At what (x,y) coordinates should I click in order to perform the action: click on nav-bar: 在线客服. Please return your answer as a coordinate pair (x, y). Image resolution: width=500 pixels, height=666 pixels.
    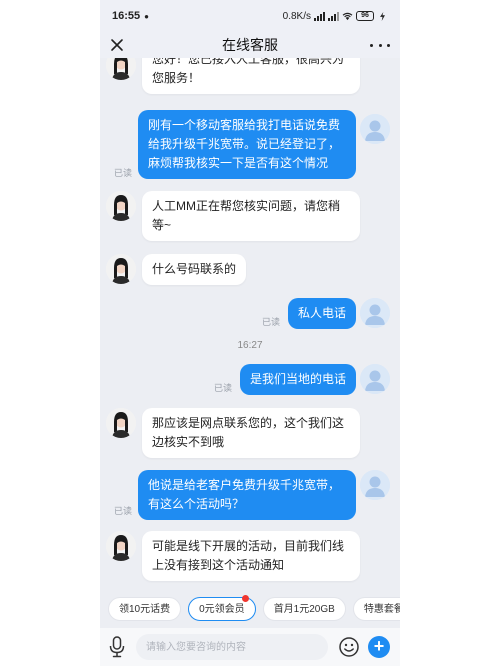
    Looking at the image, I should click on (250, 45).